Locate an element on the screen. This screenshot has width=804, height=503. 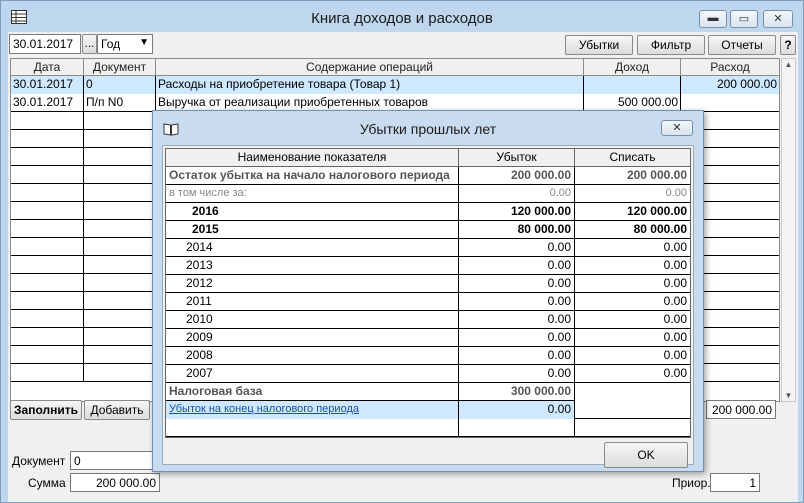
cell-name: в том числе за: is located at coordinates (312, 194).